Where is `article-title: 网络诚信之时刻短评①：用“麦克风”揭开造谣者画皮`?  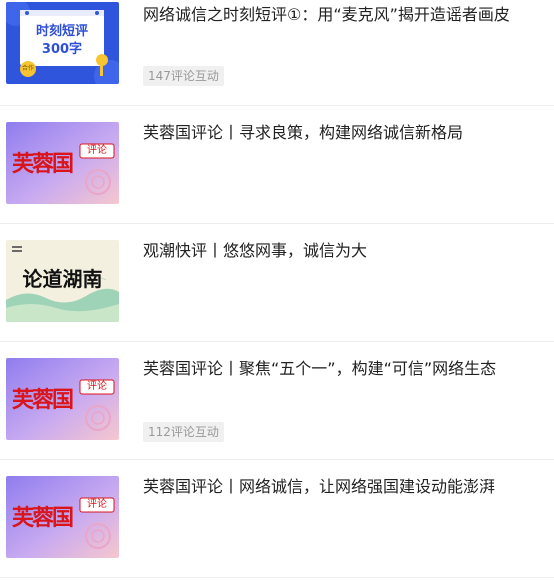
article-title: 网络诚信之时刻短评①：用“麦克风”揭开造谣者画皮 is located at coordinates (343, 15).